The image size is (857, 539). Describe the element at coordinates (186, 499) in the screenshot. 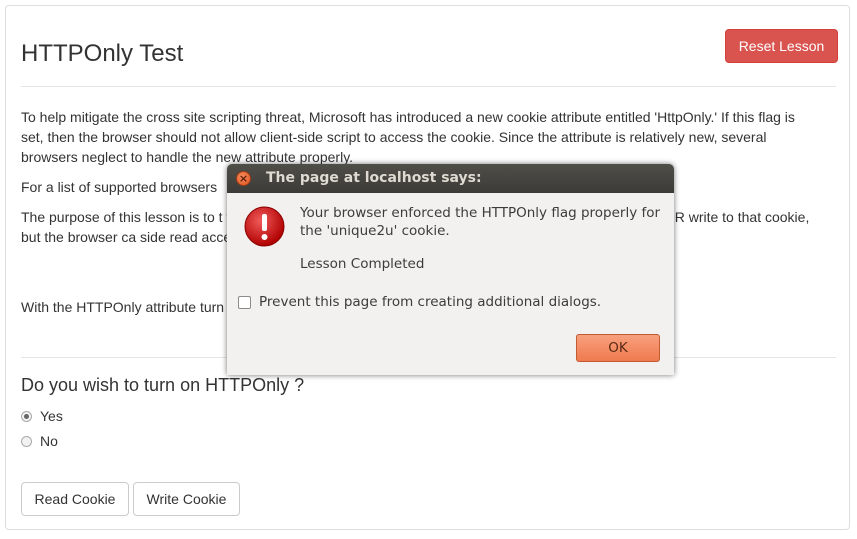

I see `write-cookie-button: Write Cookie` at that location.